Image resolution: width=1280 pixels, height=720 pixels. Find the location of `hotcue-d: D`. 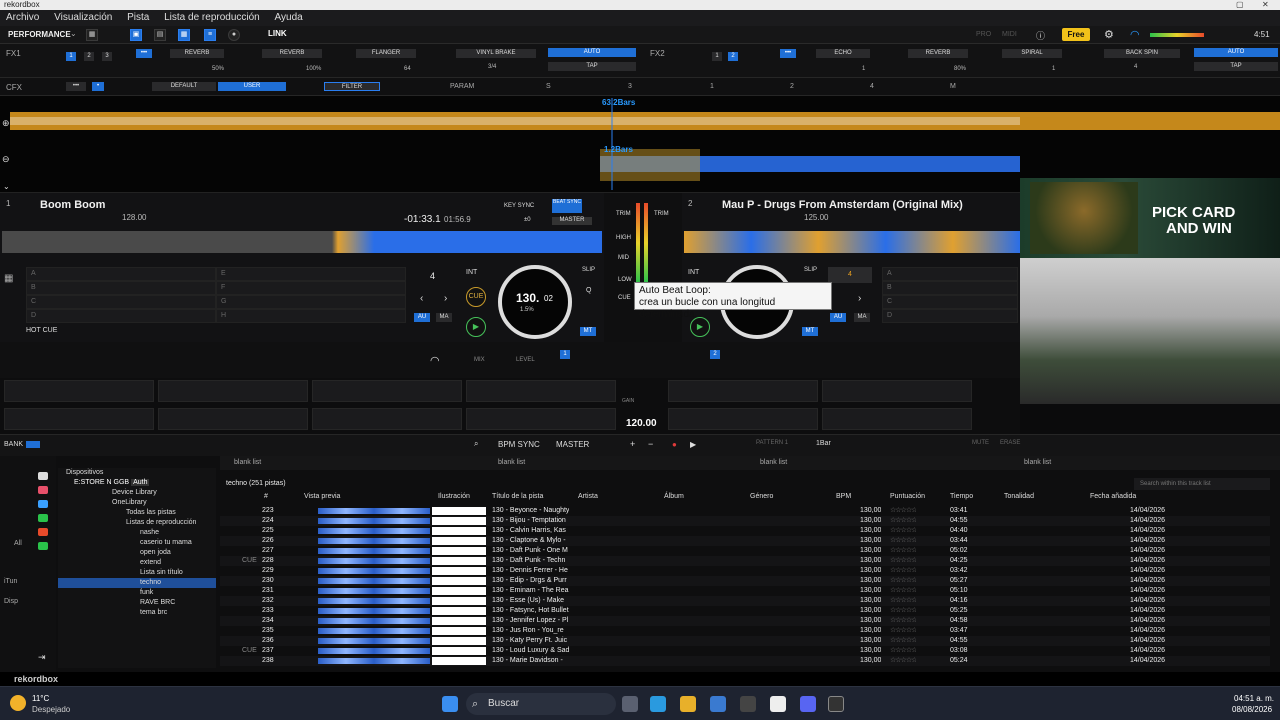

hotcue-d: D is located at coordinates (121, 316).